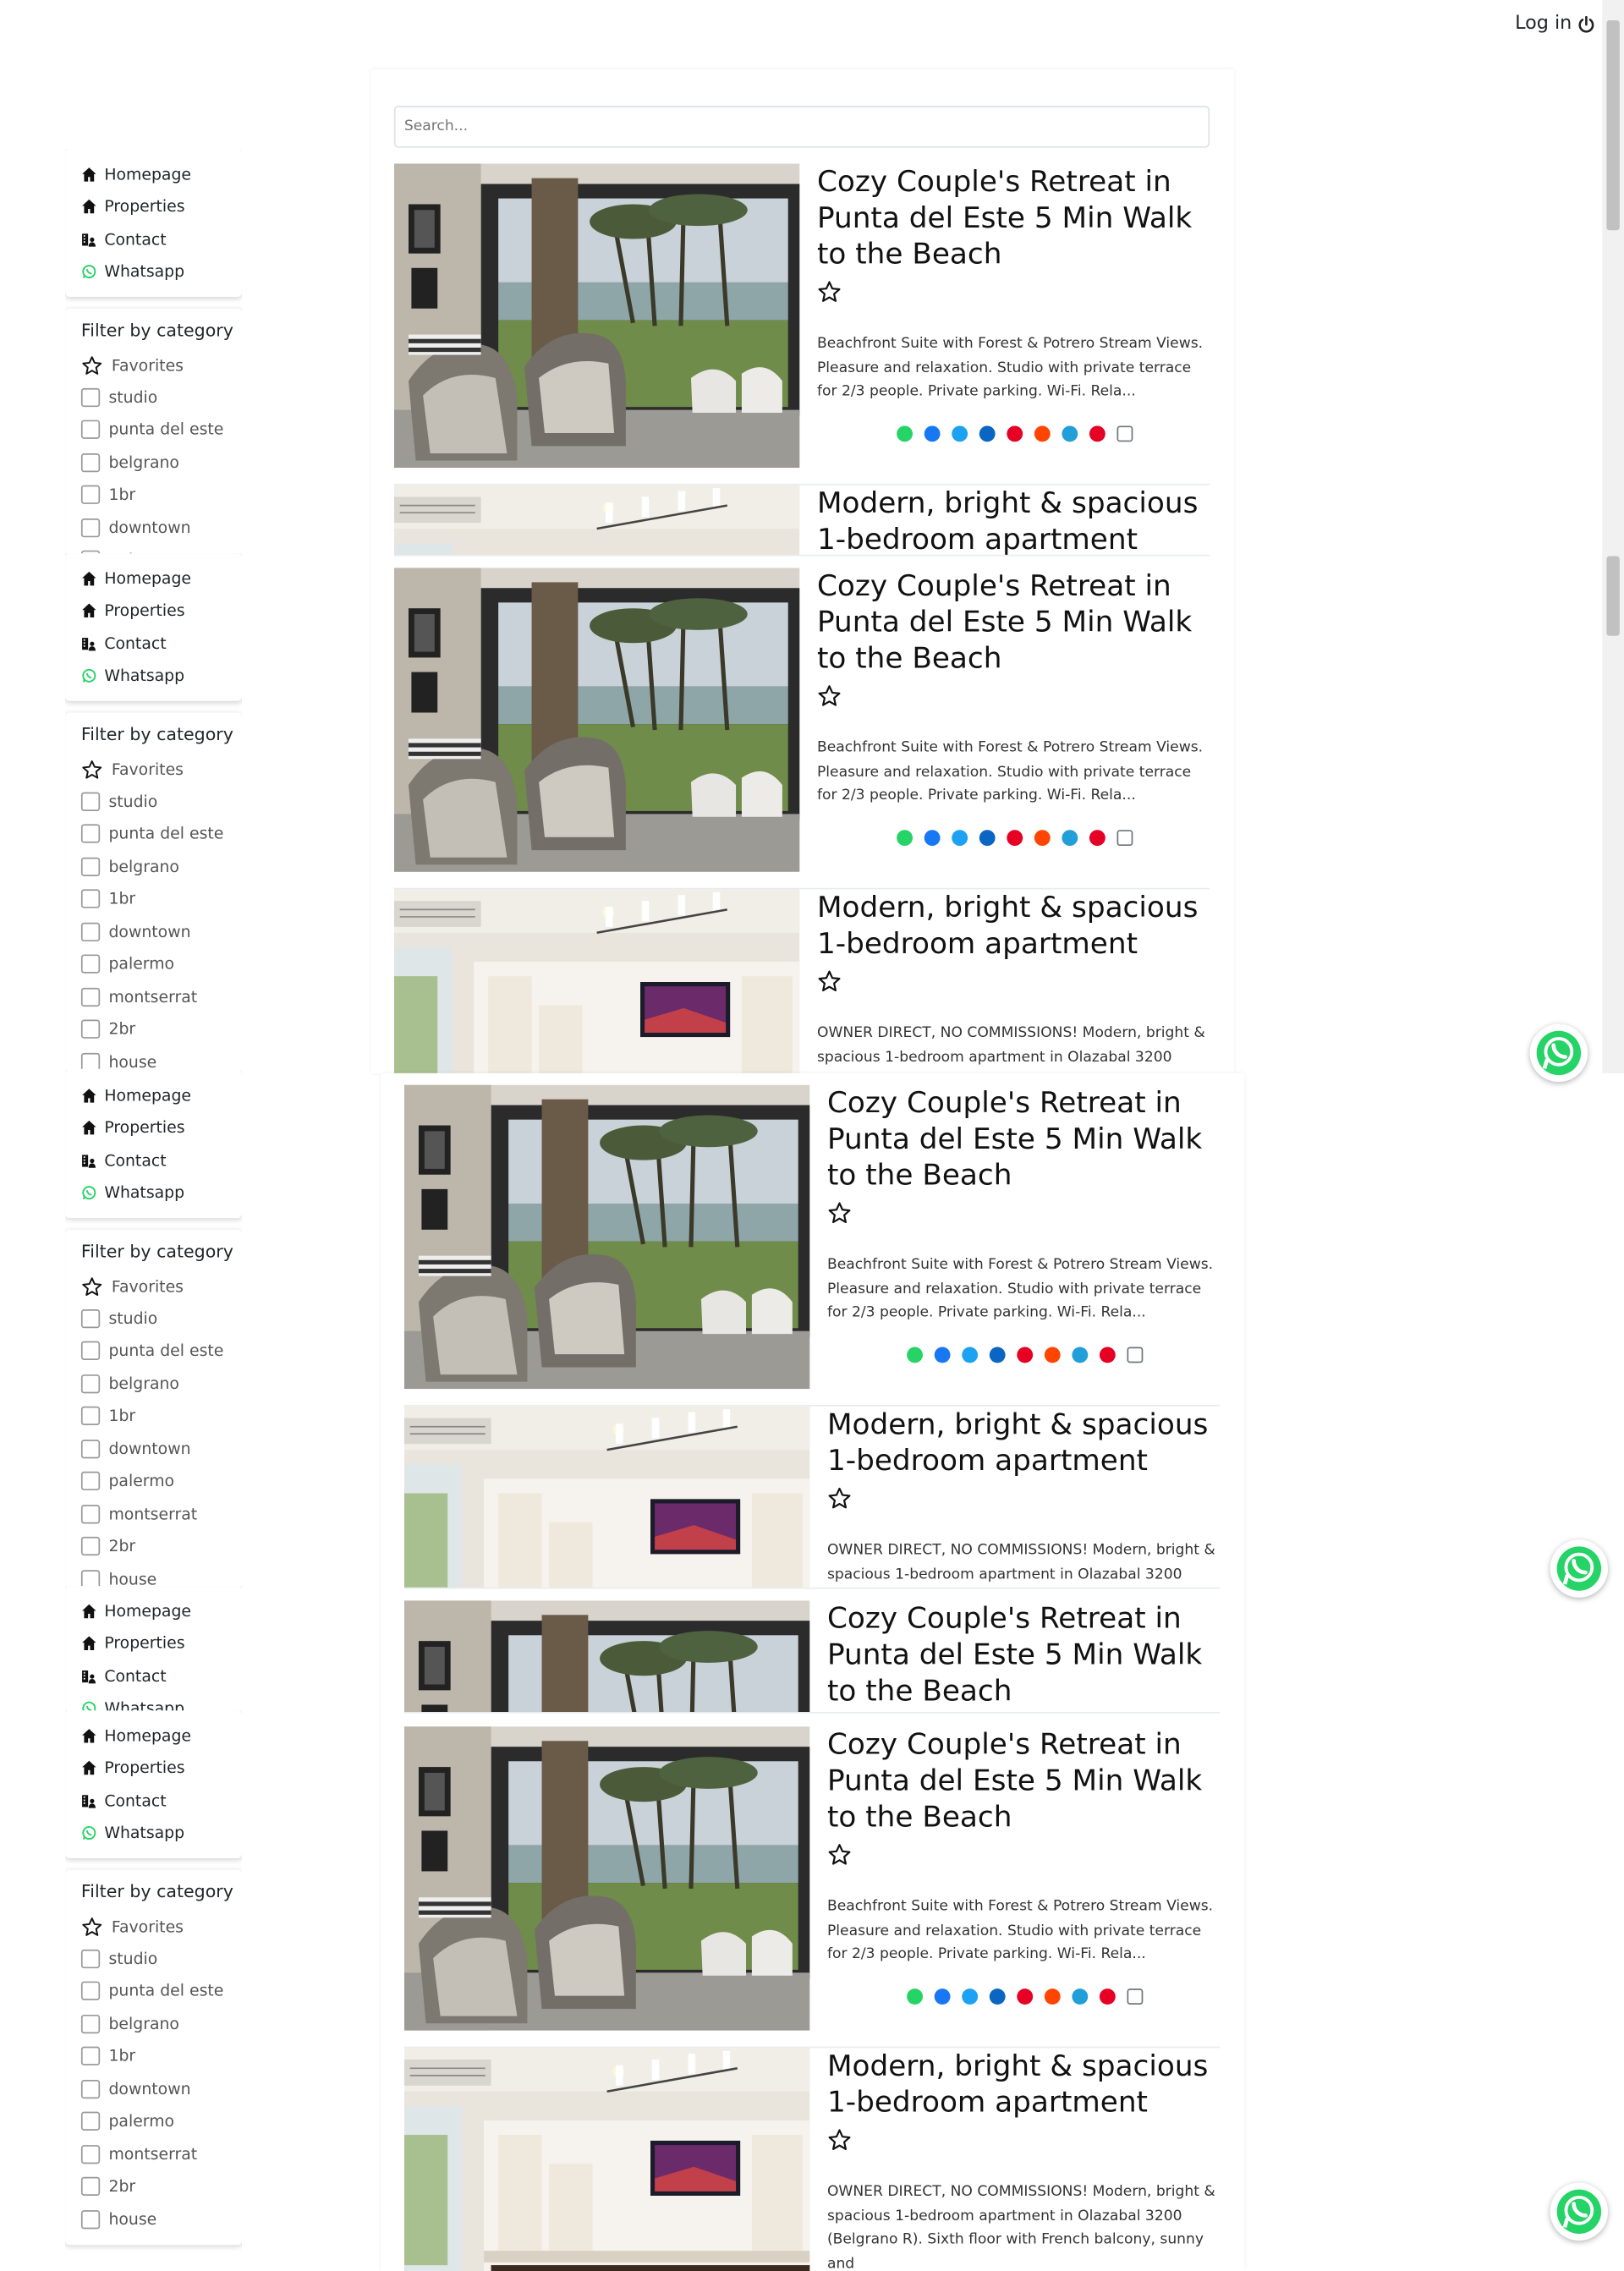 The height and width of the screenshot is (2271, 1624). Describe the element at coordinates (161, 1610) in the screenshot. I see `nav-item-homepage: Homepage` at that location.